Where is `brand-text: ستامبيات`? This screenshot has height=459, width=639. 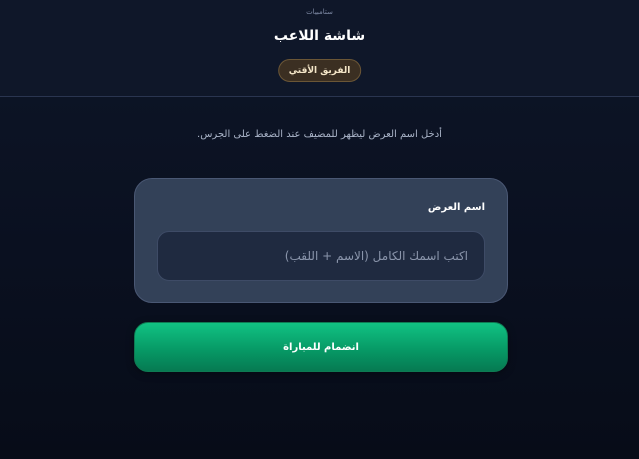 brand-text: ستامبيات is located at coordinates (319, 12).